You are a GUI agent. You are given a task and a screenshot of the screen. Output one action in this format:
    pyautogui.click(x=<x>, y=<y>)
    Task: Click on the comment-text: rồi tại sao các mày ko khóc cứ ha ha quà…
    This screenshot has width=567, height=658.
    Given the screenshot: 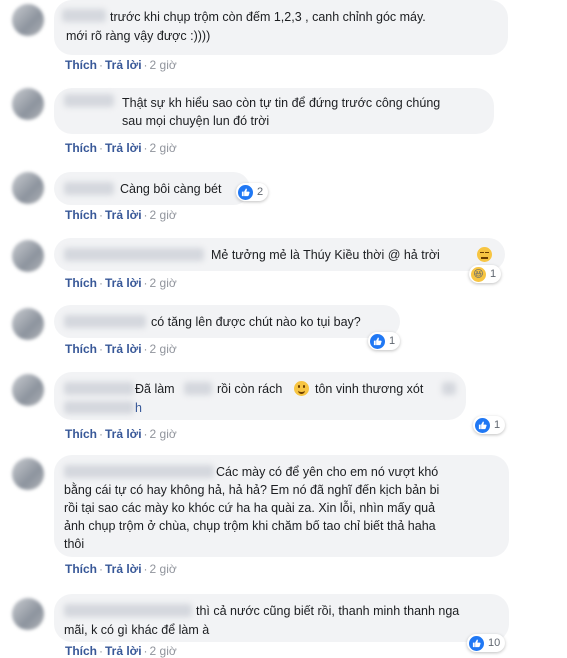 What is the action you would take?
    pyautogui.click(x=250, y=508)
    